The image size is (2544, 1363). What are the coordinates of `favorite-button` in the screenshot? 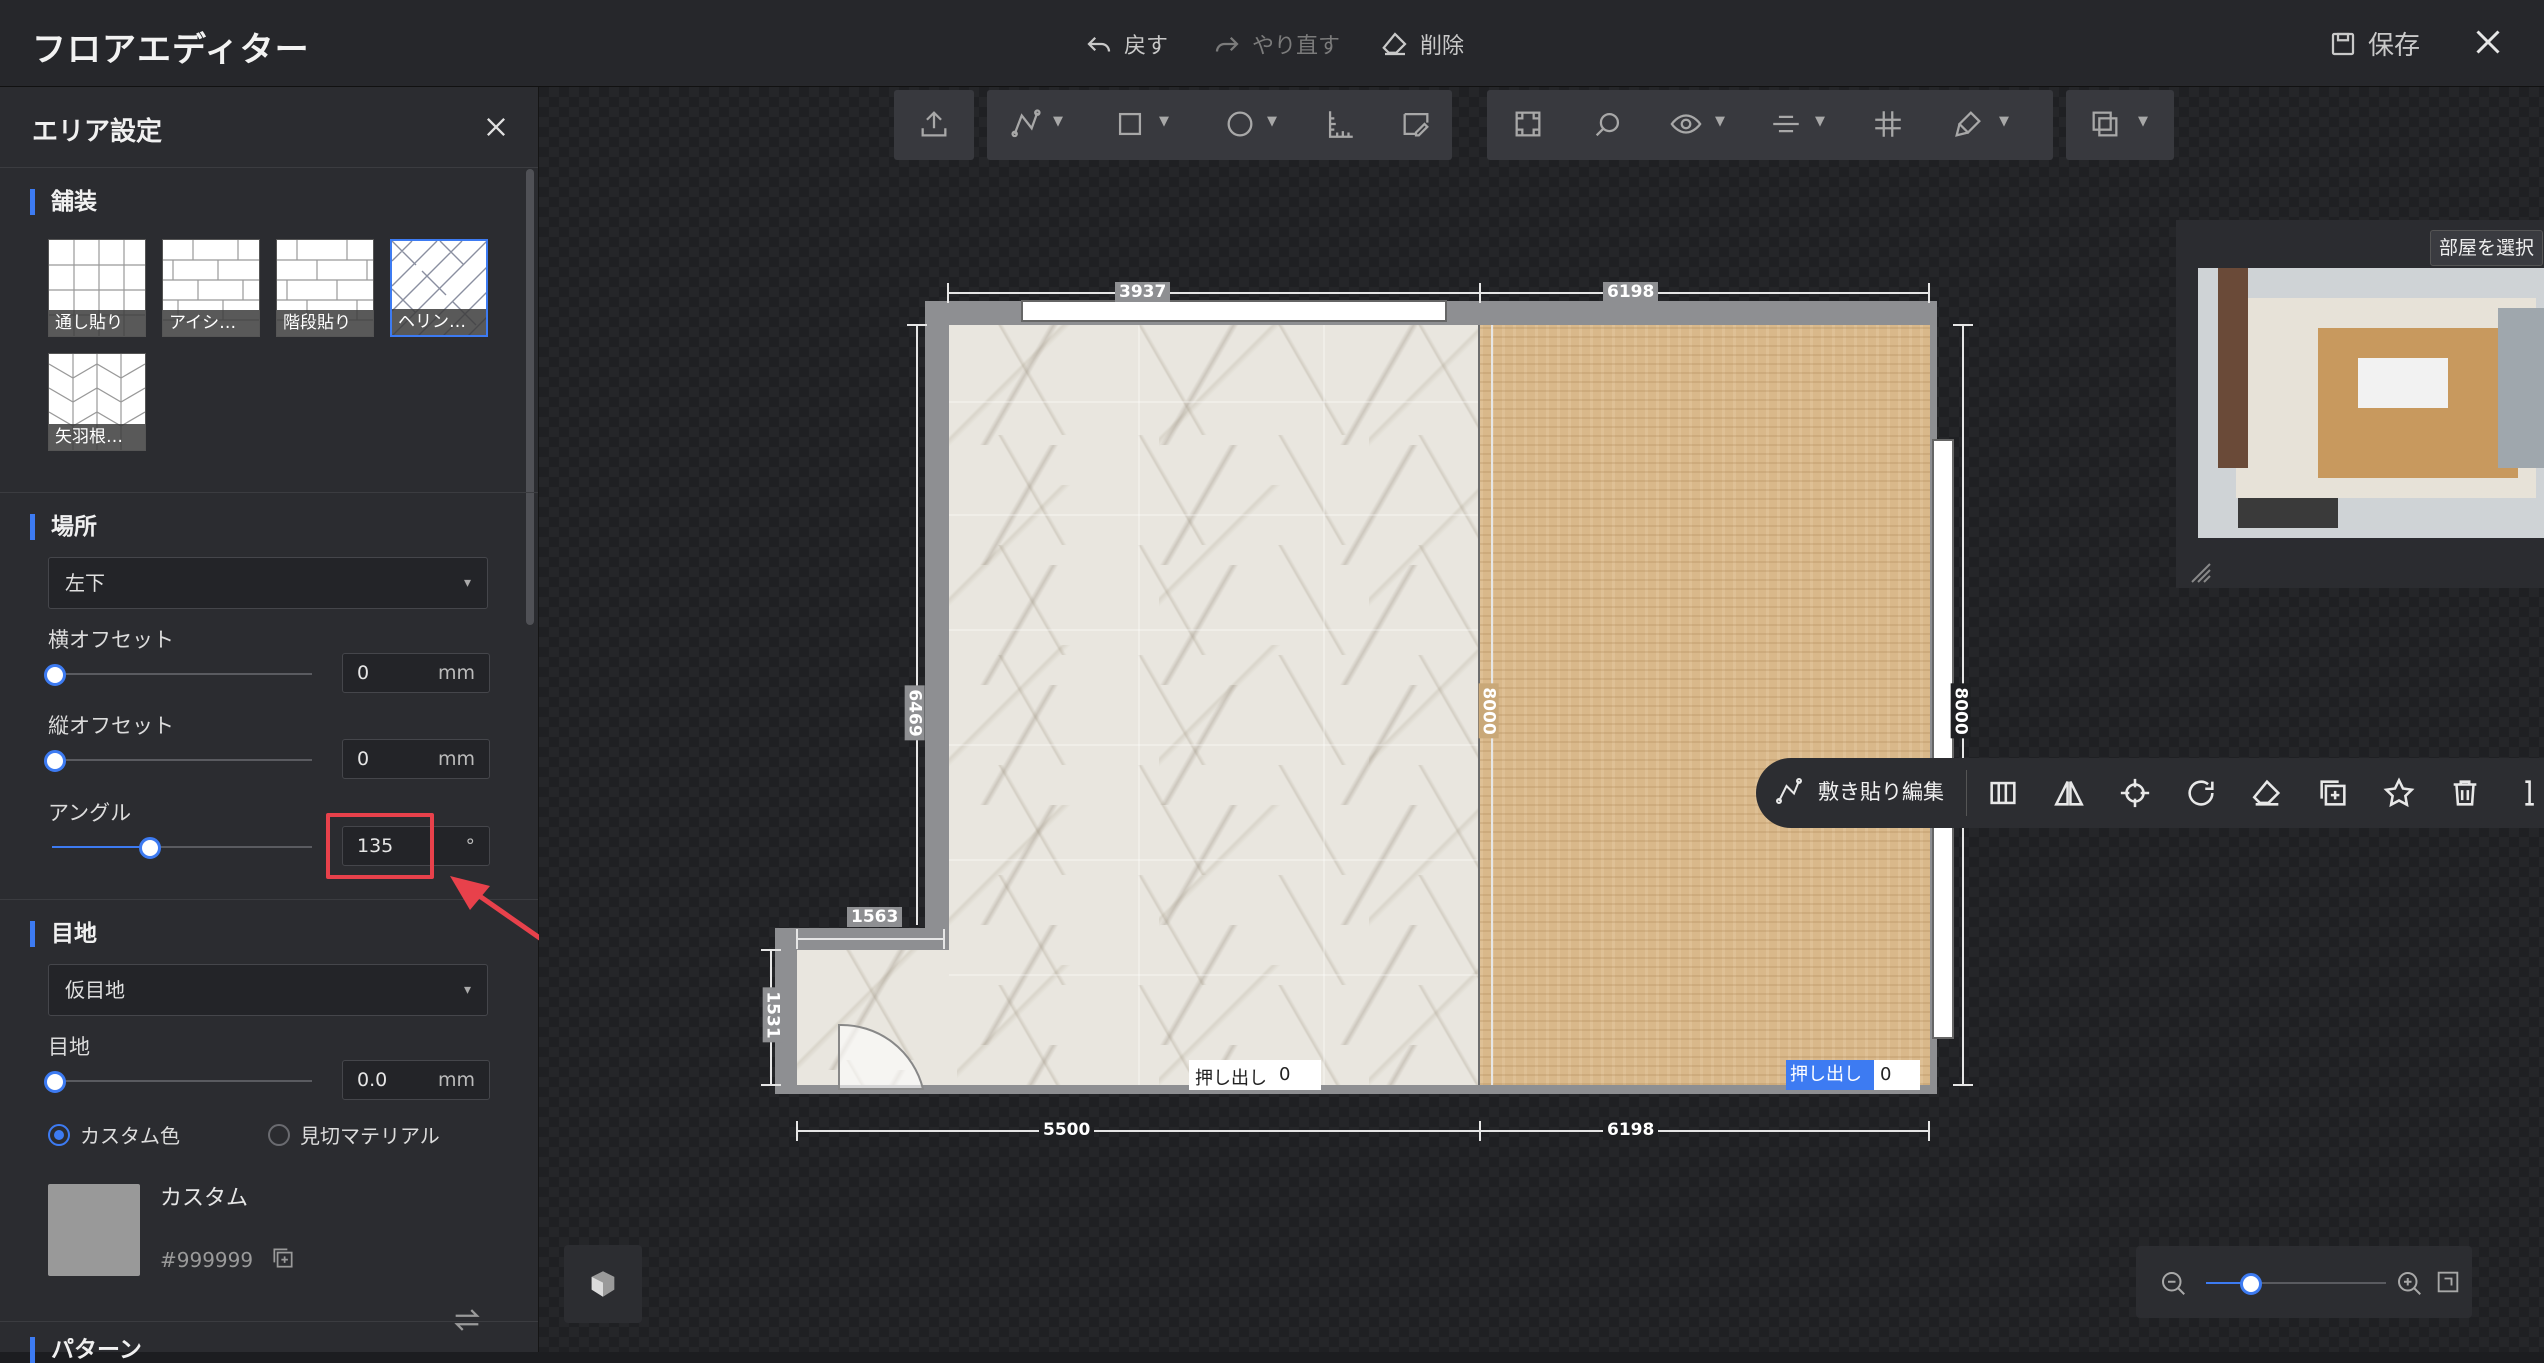 It's located at (2399, 793).